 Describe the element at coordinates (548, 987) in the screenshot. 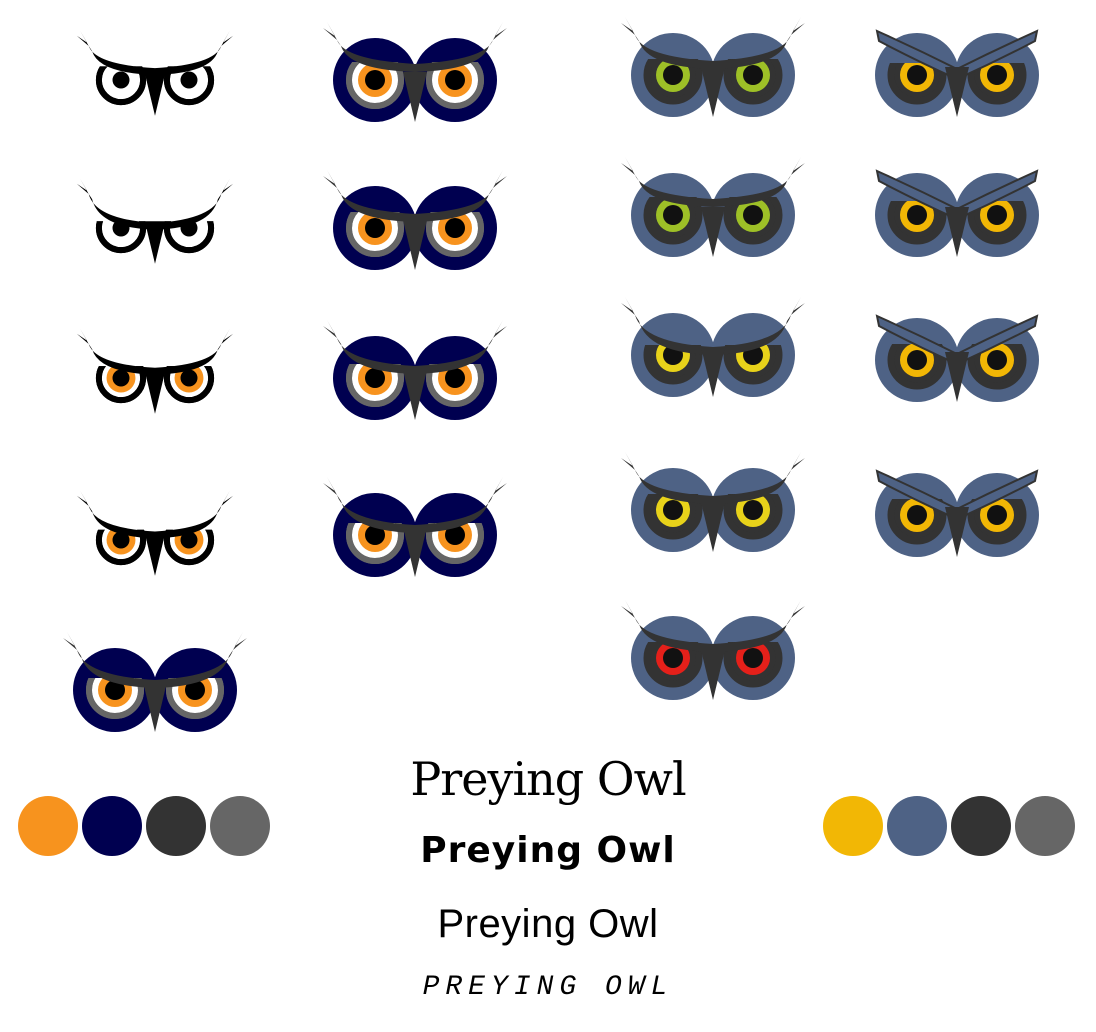

I see `title-sample-handwritten: PREYING OWL` at that location.